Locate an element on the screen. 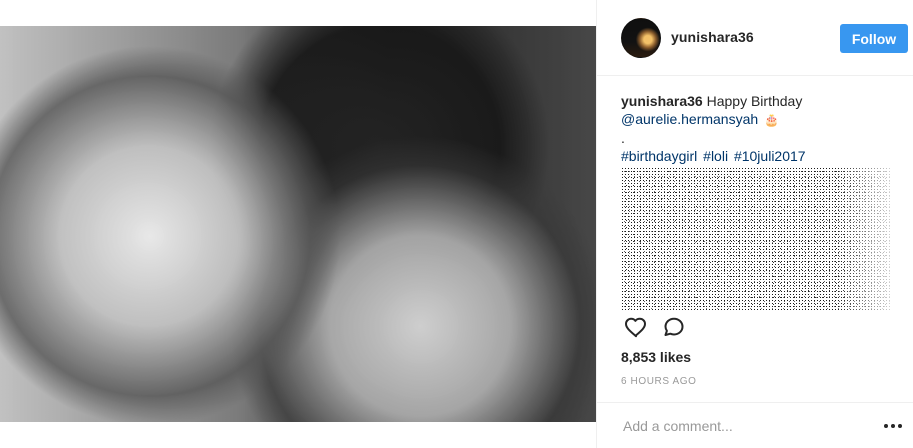  caption-username: yunishara36 is located at coordinates (662, 101).